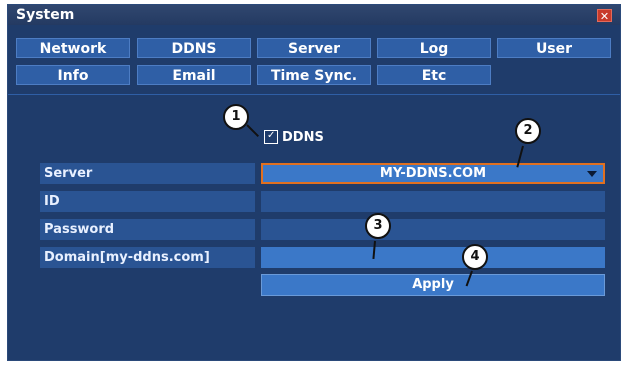 The width and height of the screenshot is (628, 367). What do you see at coordinates (314, 15) in the screenshot?
I see `title-bar: System ✕` at bounding box center [314, 15].